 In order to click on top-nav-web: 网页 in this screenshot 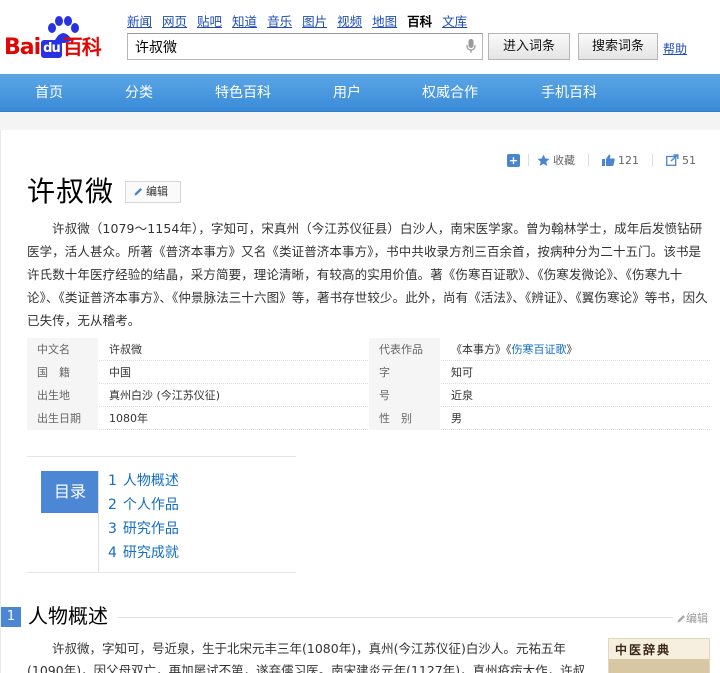, I will do `click(174, 20)`.